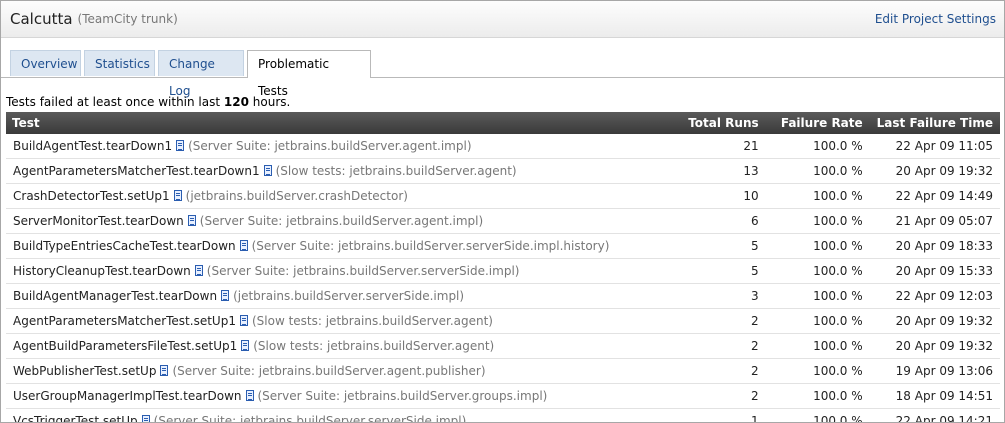 This screenshot has width=1005, height=423. Describe the element at coordinates (296, 196) in the screenshot. I see `test-suite: (jetbrains.buildServer.crashDetector)` at that location.